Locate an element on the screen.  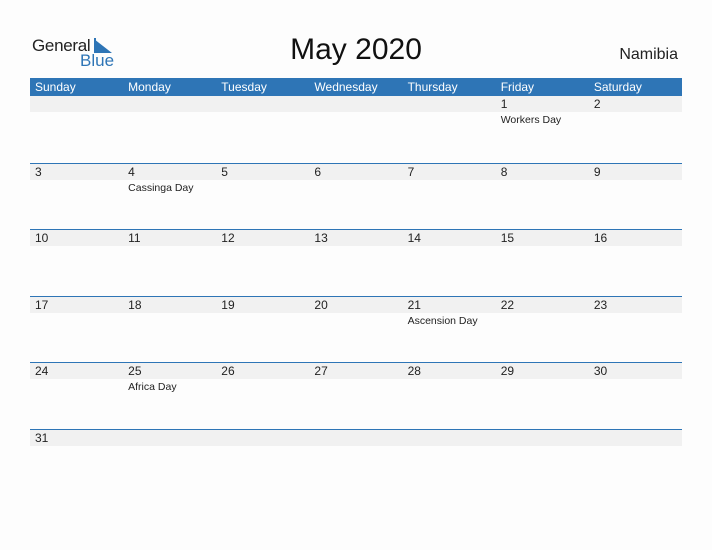
day-number: 14 is located at coordinates (449, 238).